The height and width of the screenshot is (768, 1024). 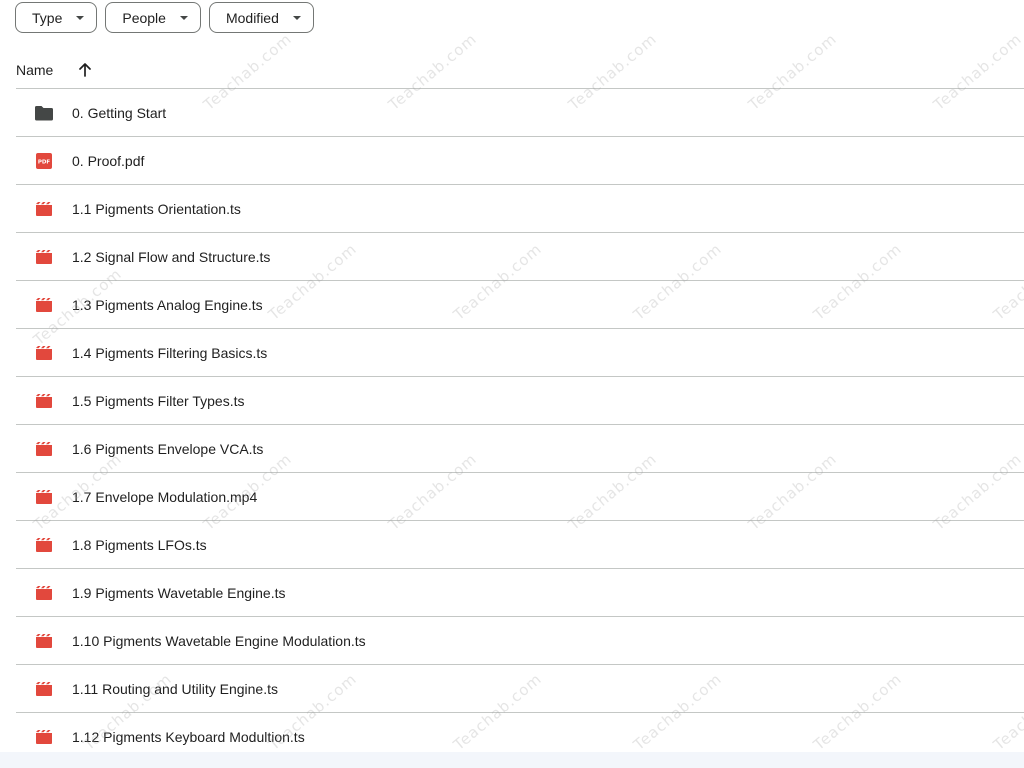 What do you see at coordinates (520, 161) in the screenshot?
I see `file-row: PDF 0. Proof.pdf` at bounding box center [520, 161].